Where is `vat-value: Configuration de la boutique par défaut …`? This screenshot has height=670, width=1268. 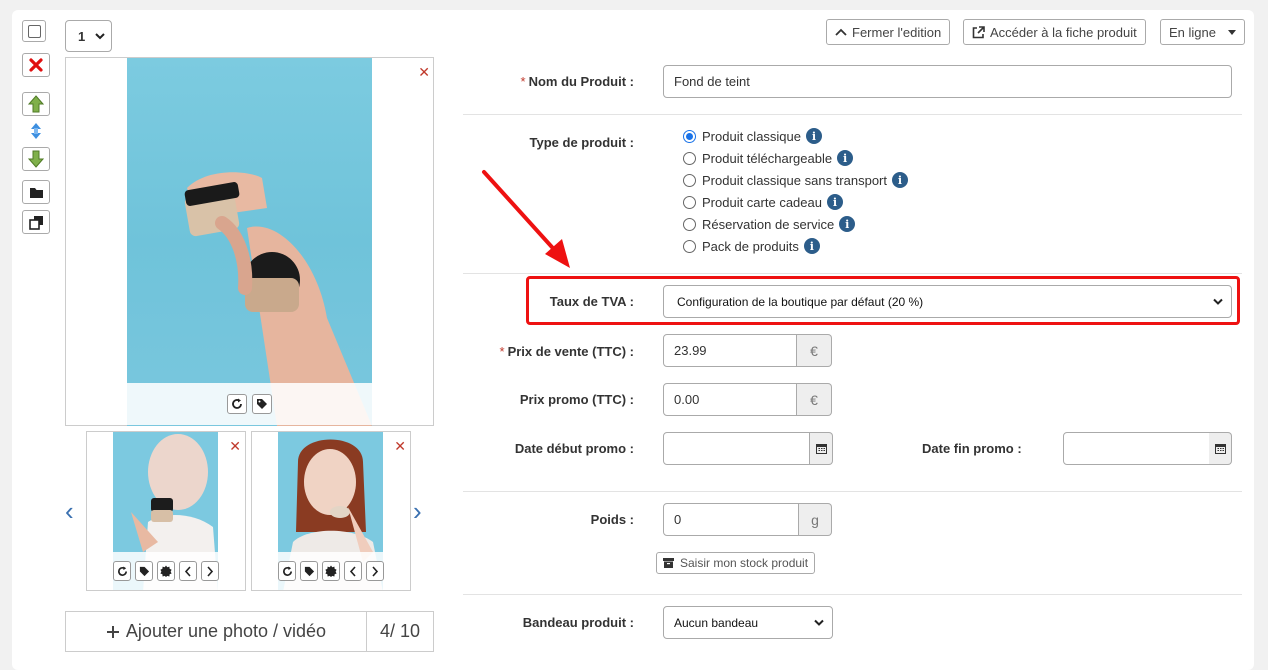
vat-value: Configuration de la boutique par défaut … is located at coordinates (800, 301).